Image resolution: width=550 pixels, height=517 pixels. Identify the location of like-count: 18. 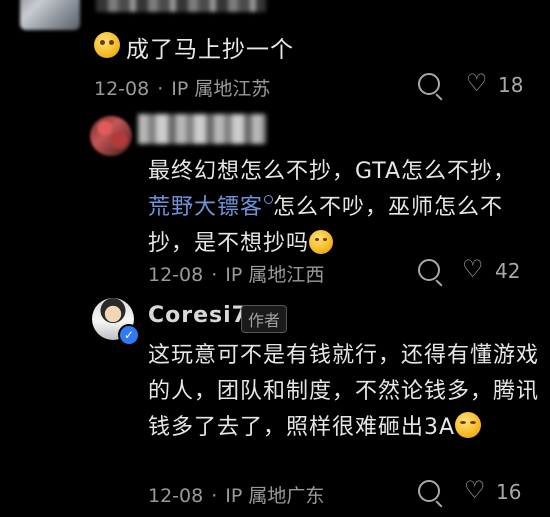
(511, 85).